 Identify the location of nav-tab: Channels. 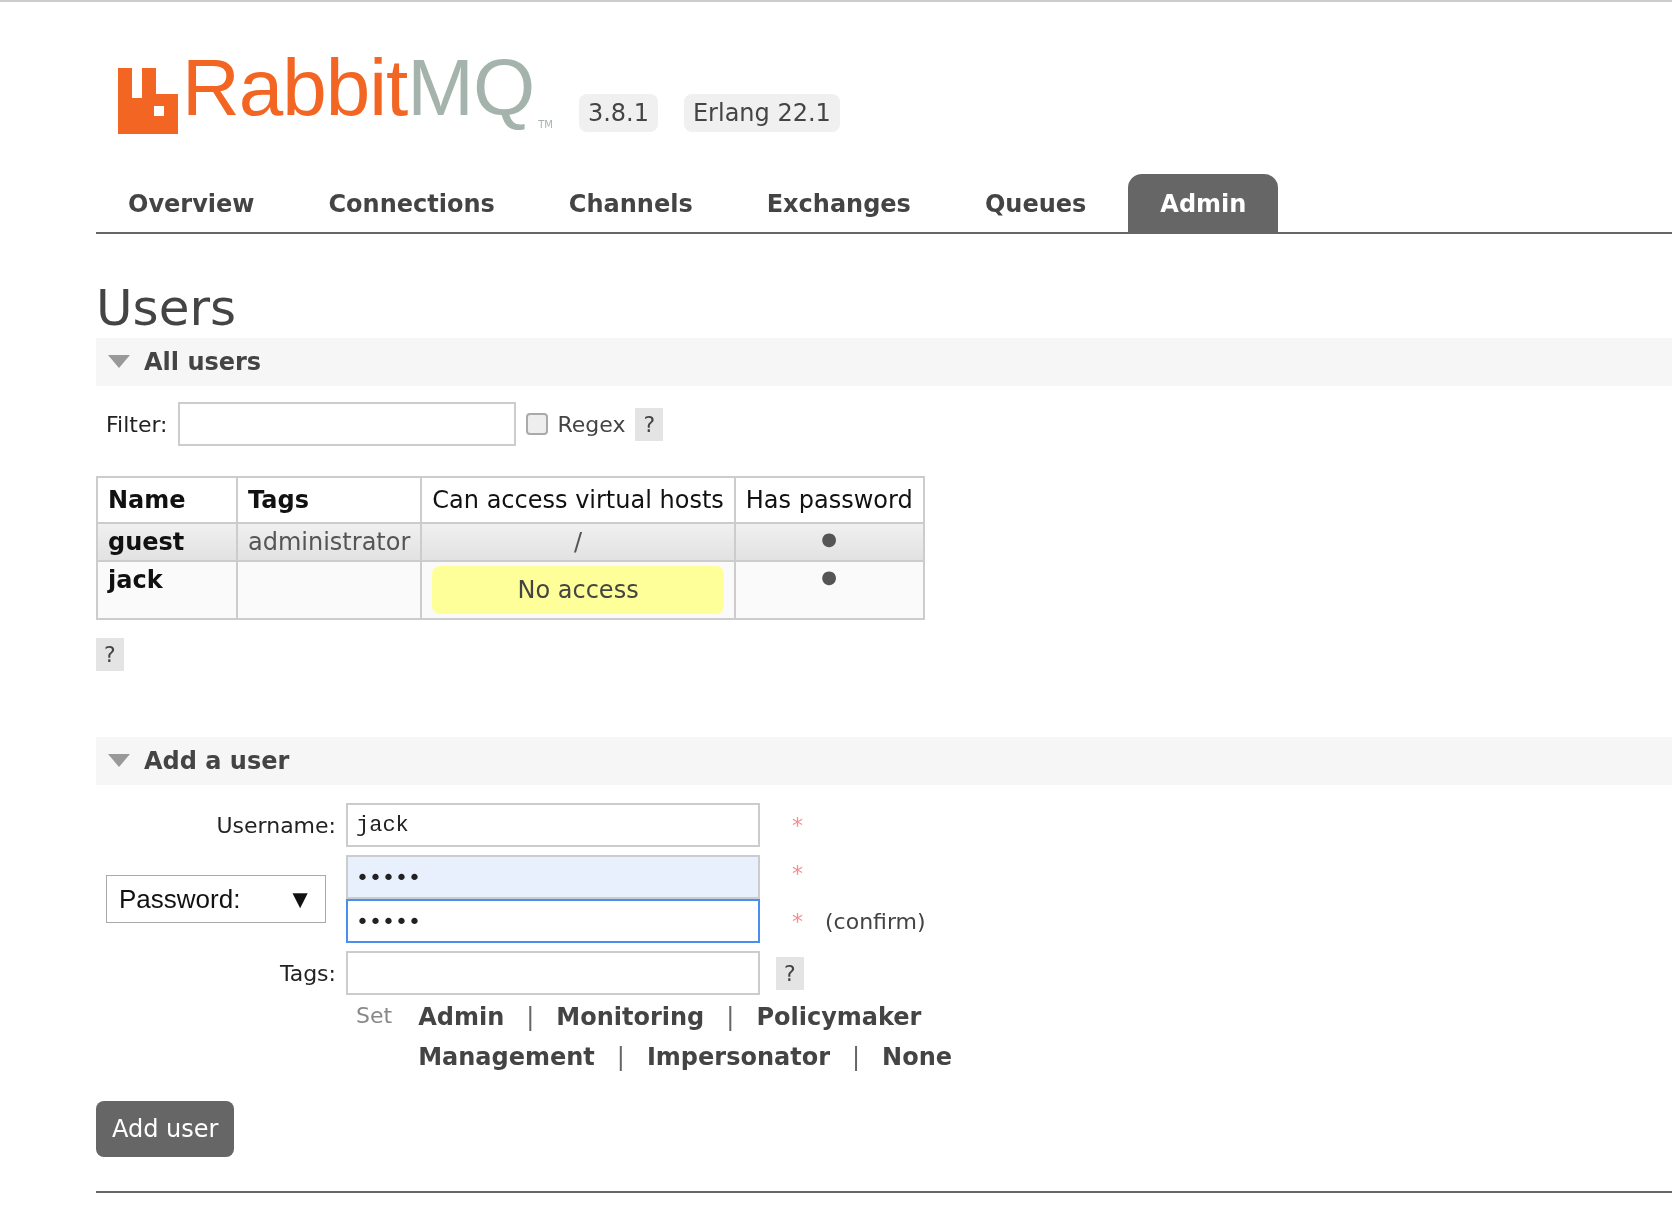
(630, 203).